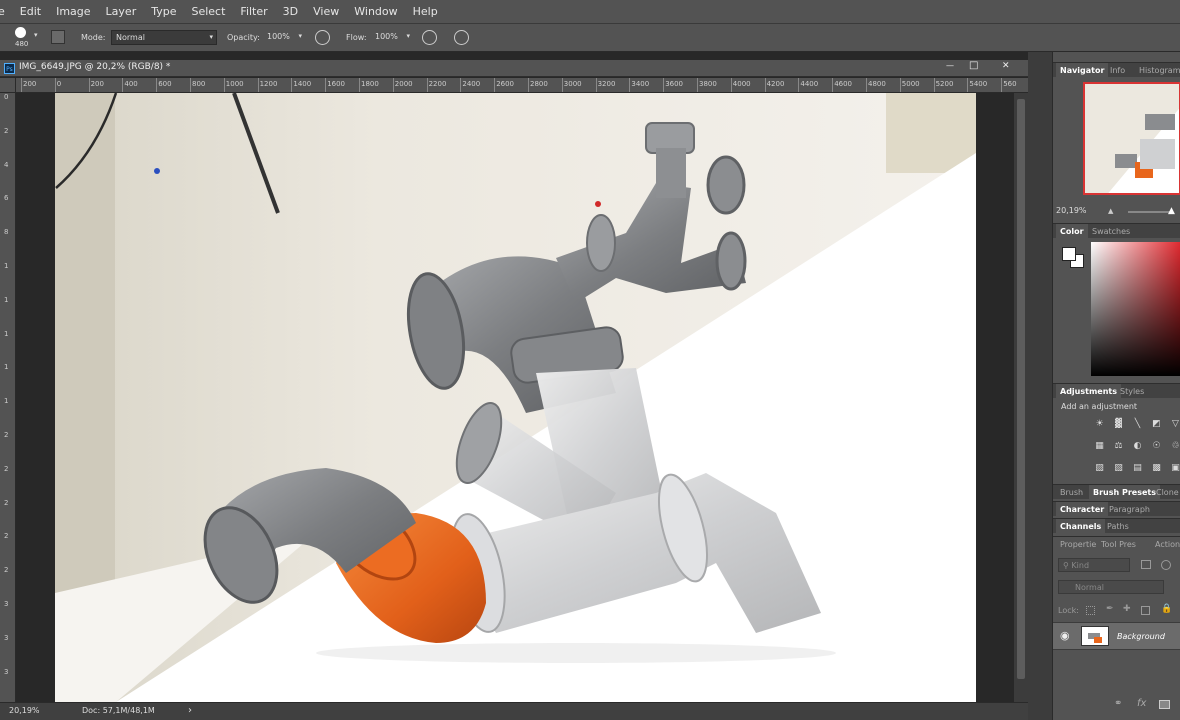 This screenshot has width=1180, height=720. I want to click on tab-info: Info, so click(1117, 70).